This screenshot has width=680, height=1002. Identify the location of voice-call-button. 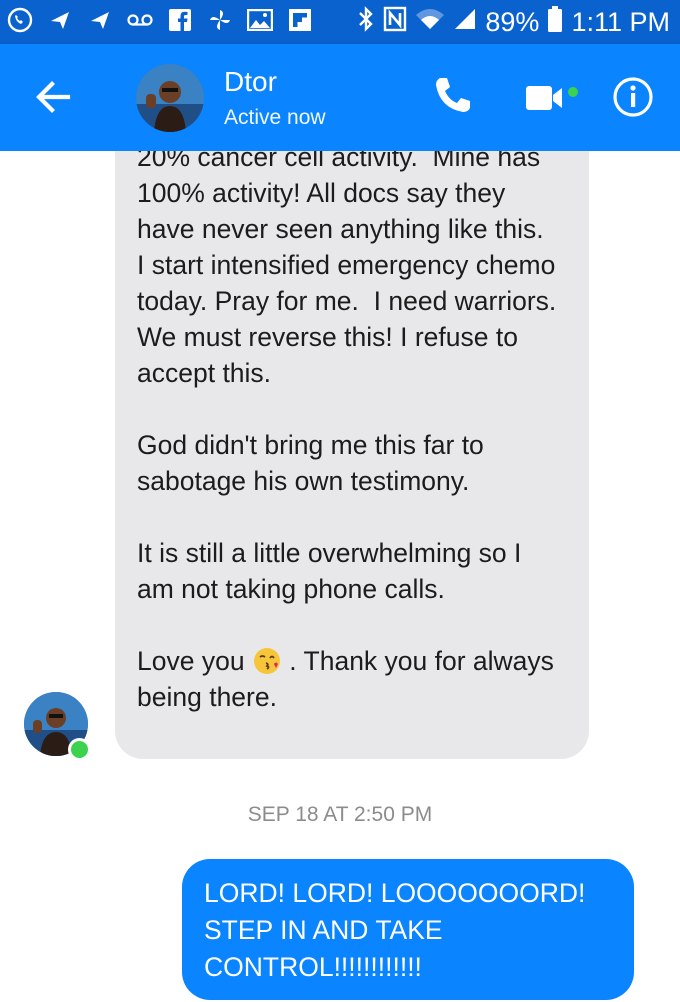
(453, 95).